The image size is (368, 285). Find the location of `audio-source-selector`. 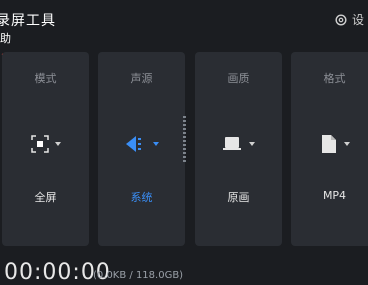

audio-source-selector is located at coordinates (141, 144).